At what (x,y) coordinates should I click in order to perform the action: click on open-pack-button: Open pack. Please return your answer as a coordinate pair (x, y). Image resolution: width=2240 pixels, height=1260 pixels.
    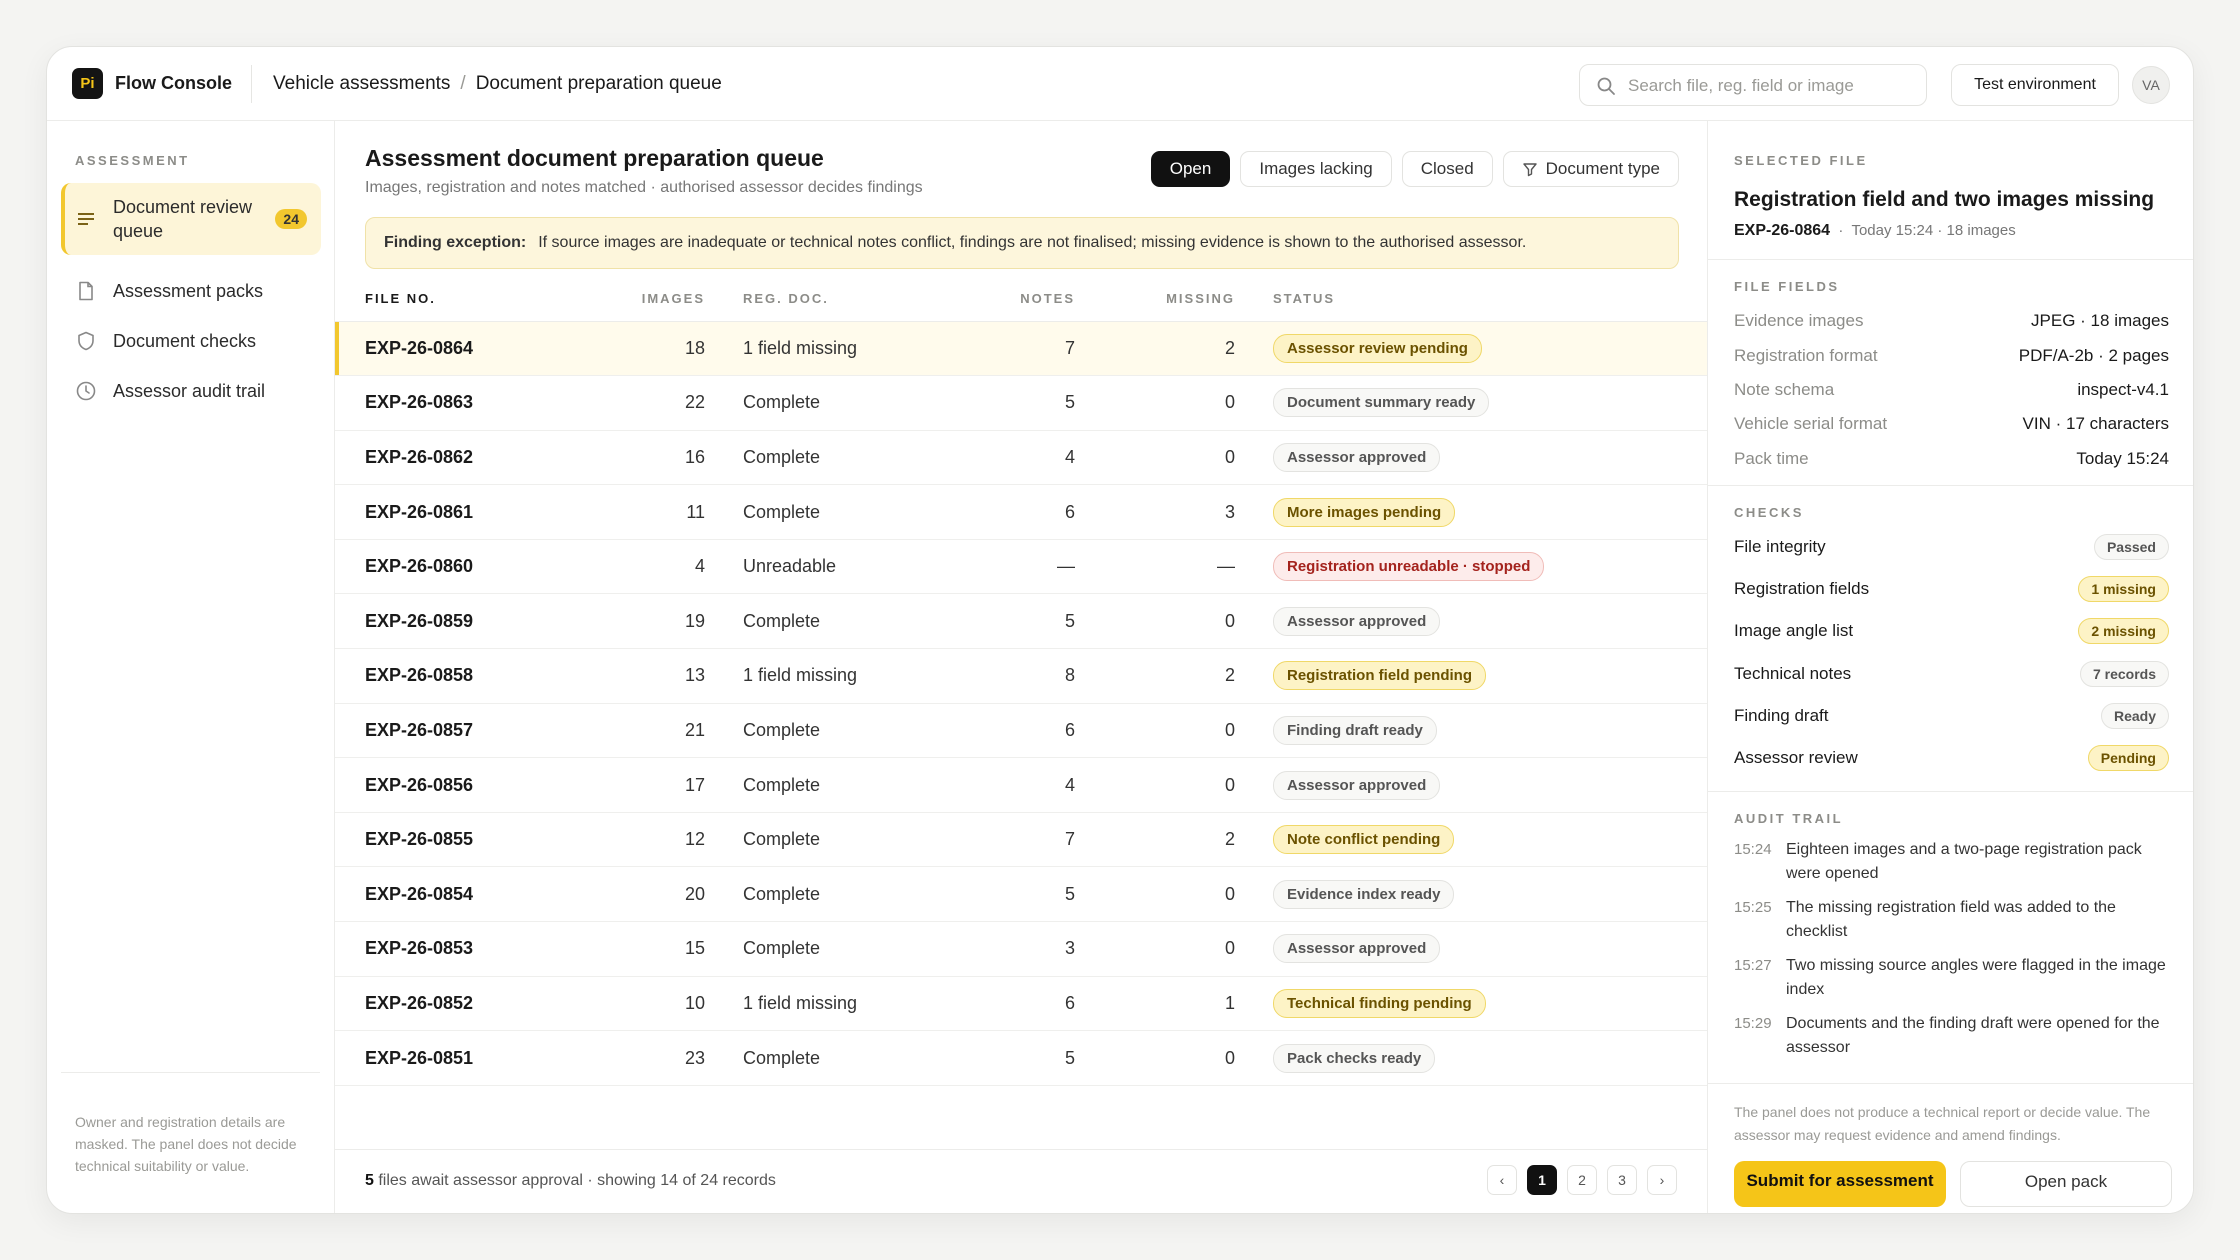
    Looking at the image, I should click on (2066, 1184).